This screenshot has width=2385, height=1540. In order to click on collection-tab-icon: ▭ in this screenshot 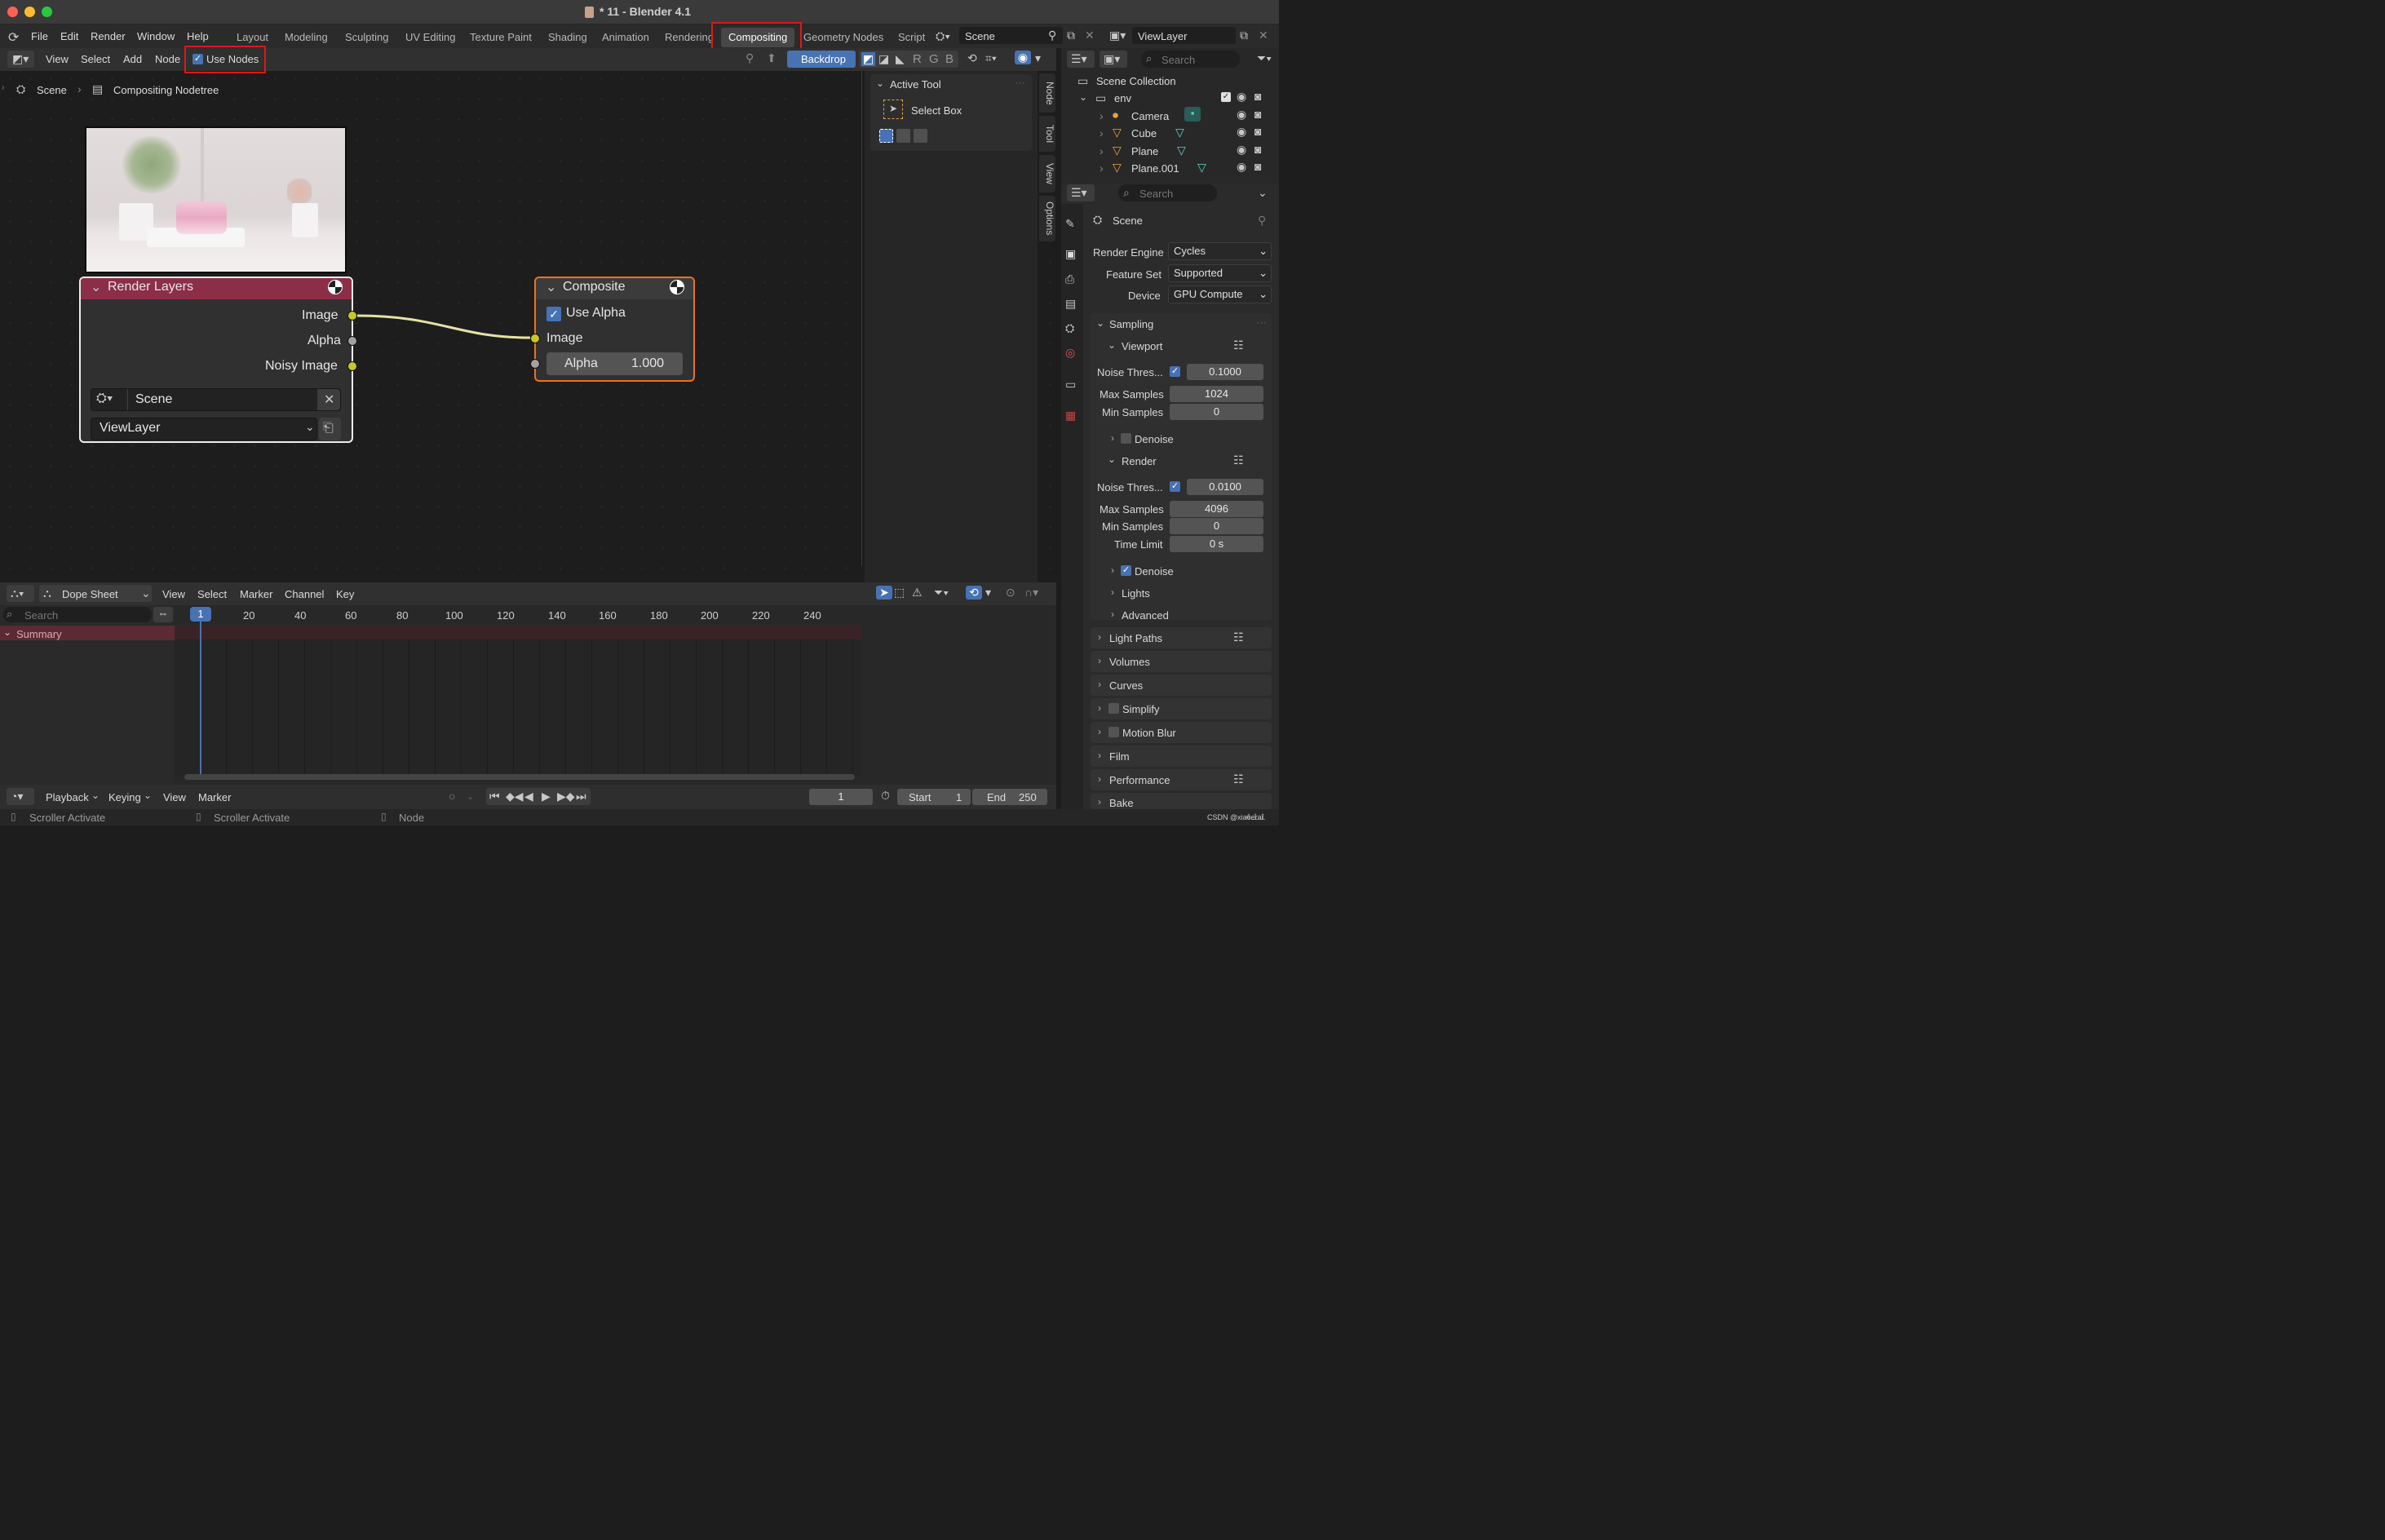, I will do `click(1071, 385)`.